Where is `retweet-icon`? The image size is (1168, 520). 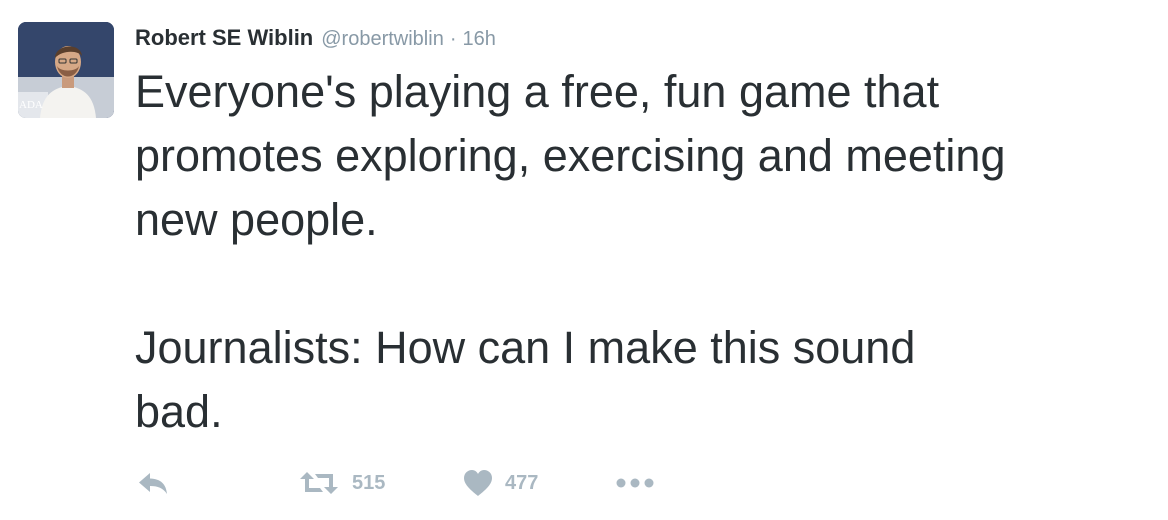 retweet-icon is located at coordinates (319, 483).